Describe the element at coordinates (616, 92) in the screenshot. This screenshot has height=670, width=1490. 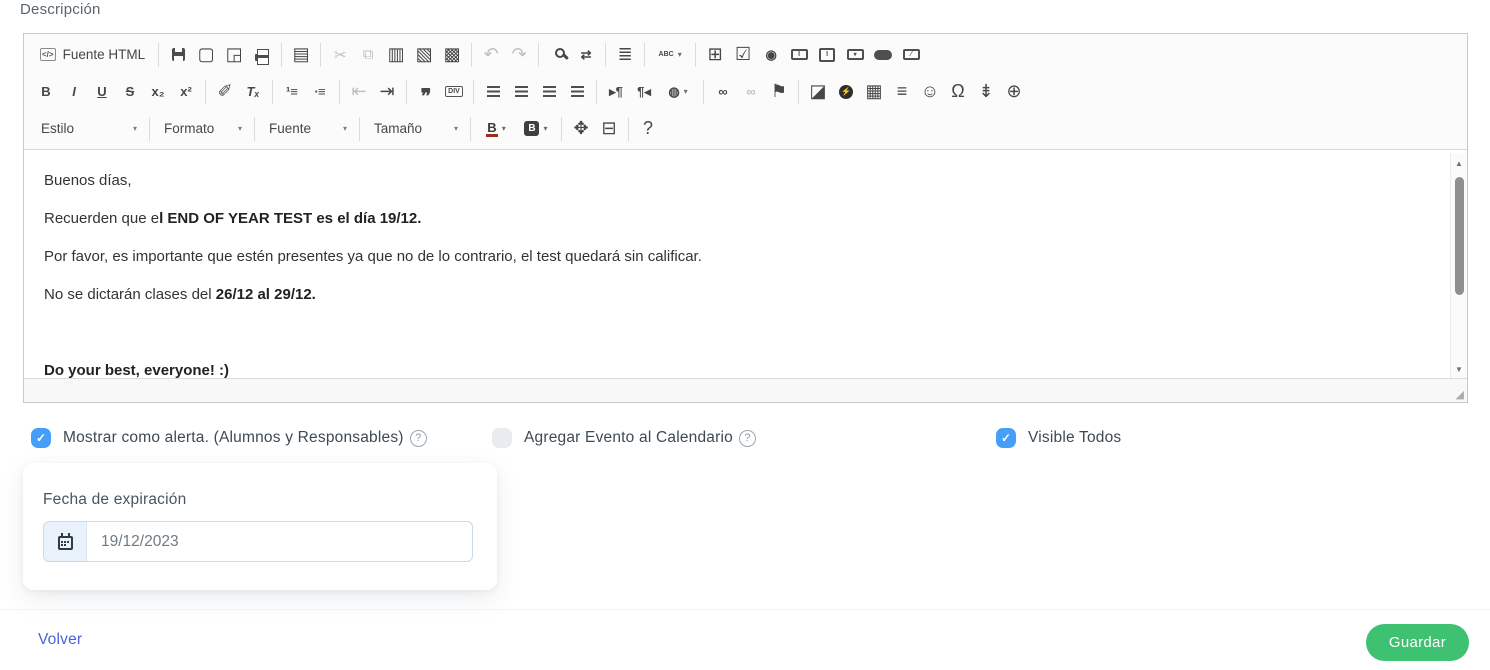
I see `bidi-ltr-button: ▸¶` at that location.